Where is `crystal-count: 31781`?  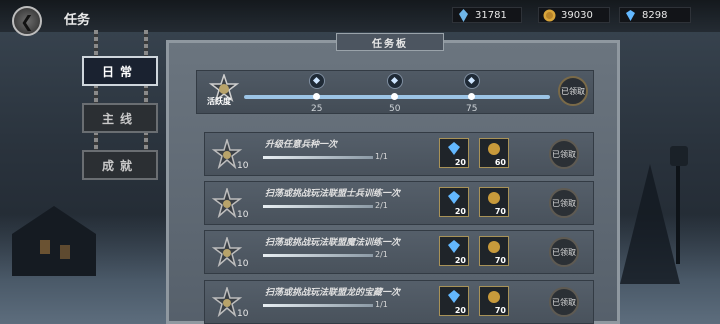
crystal-count: 31781 is located at coordinates (491, 15).